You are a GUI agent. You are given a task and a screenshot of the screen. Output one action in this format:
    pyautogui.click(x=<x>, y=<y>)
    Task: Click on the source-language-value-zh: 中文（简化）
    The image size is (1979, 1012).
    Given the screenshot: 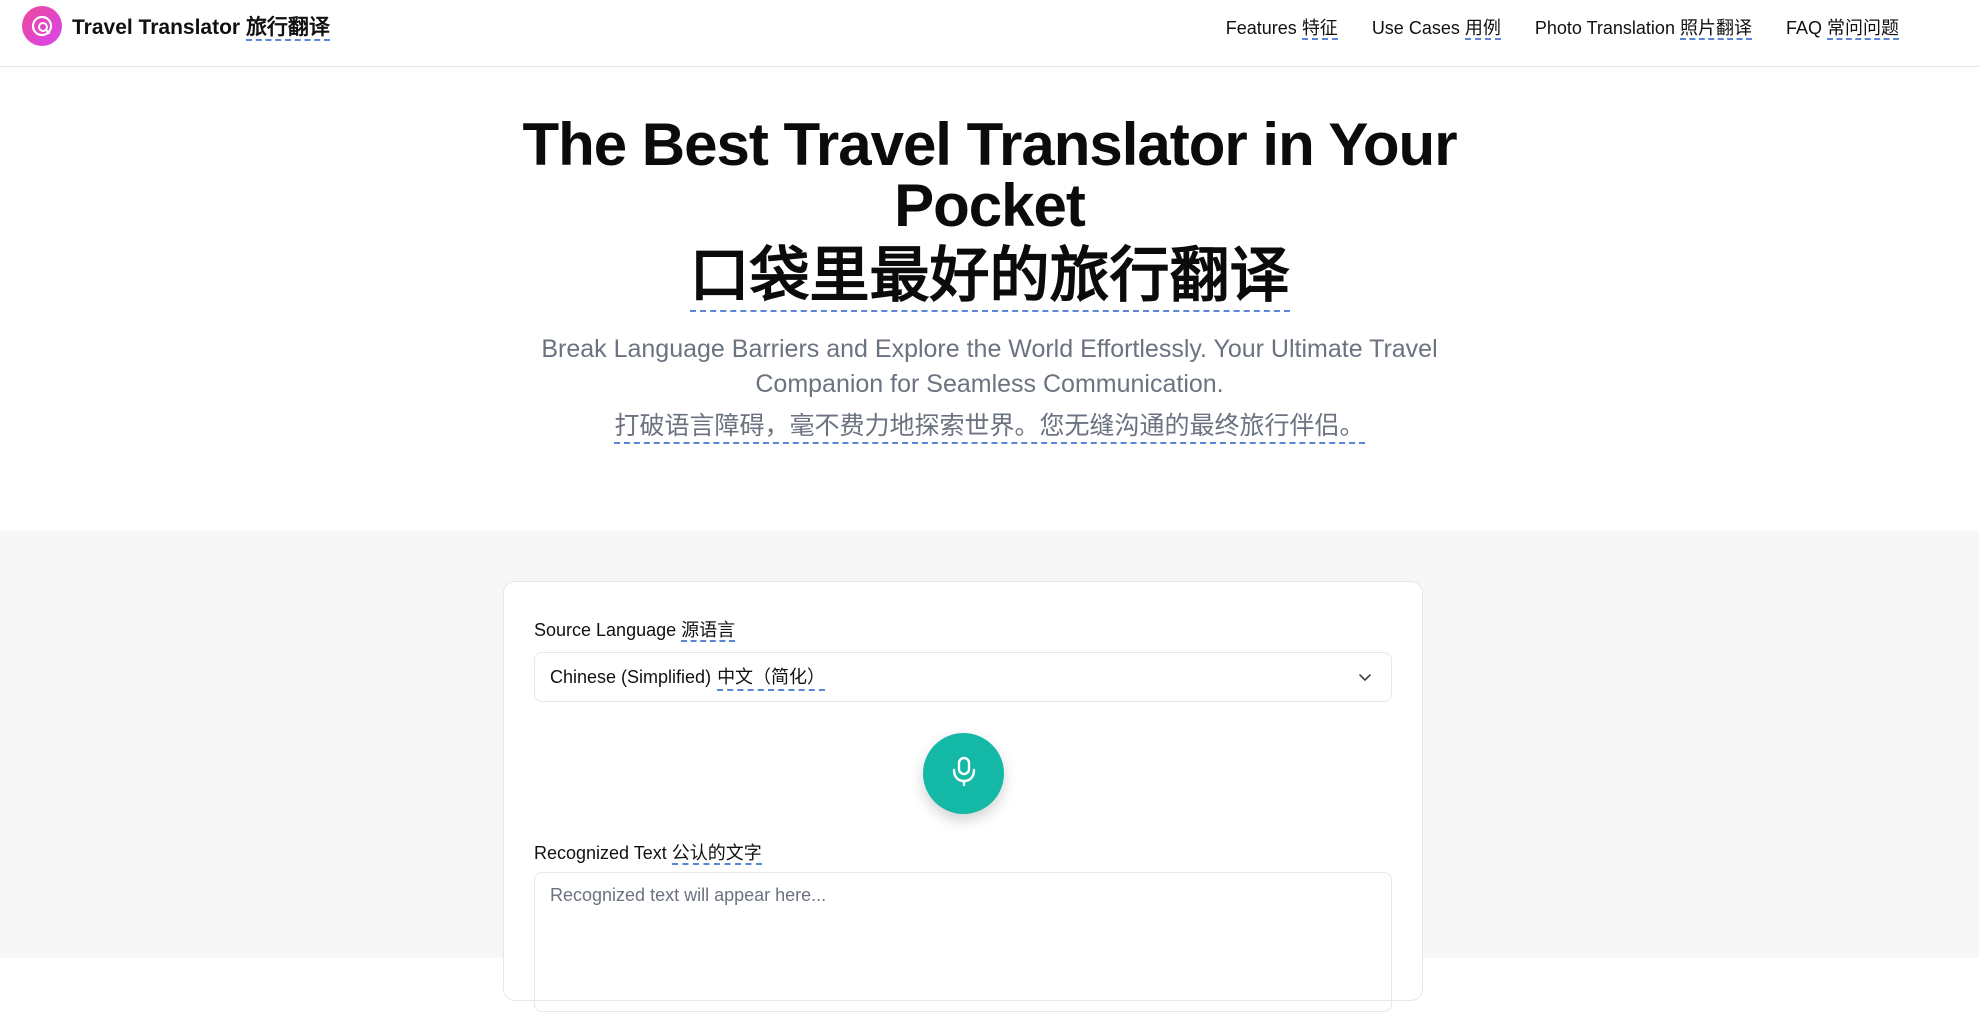 What is the action you would take?
    pyautogui.click(x=771, y=677)
    